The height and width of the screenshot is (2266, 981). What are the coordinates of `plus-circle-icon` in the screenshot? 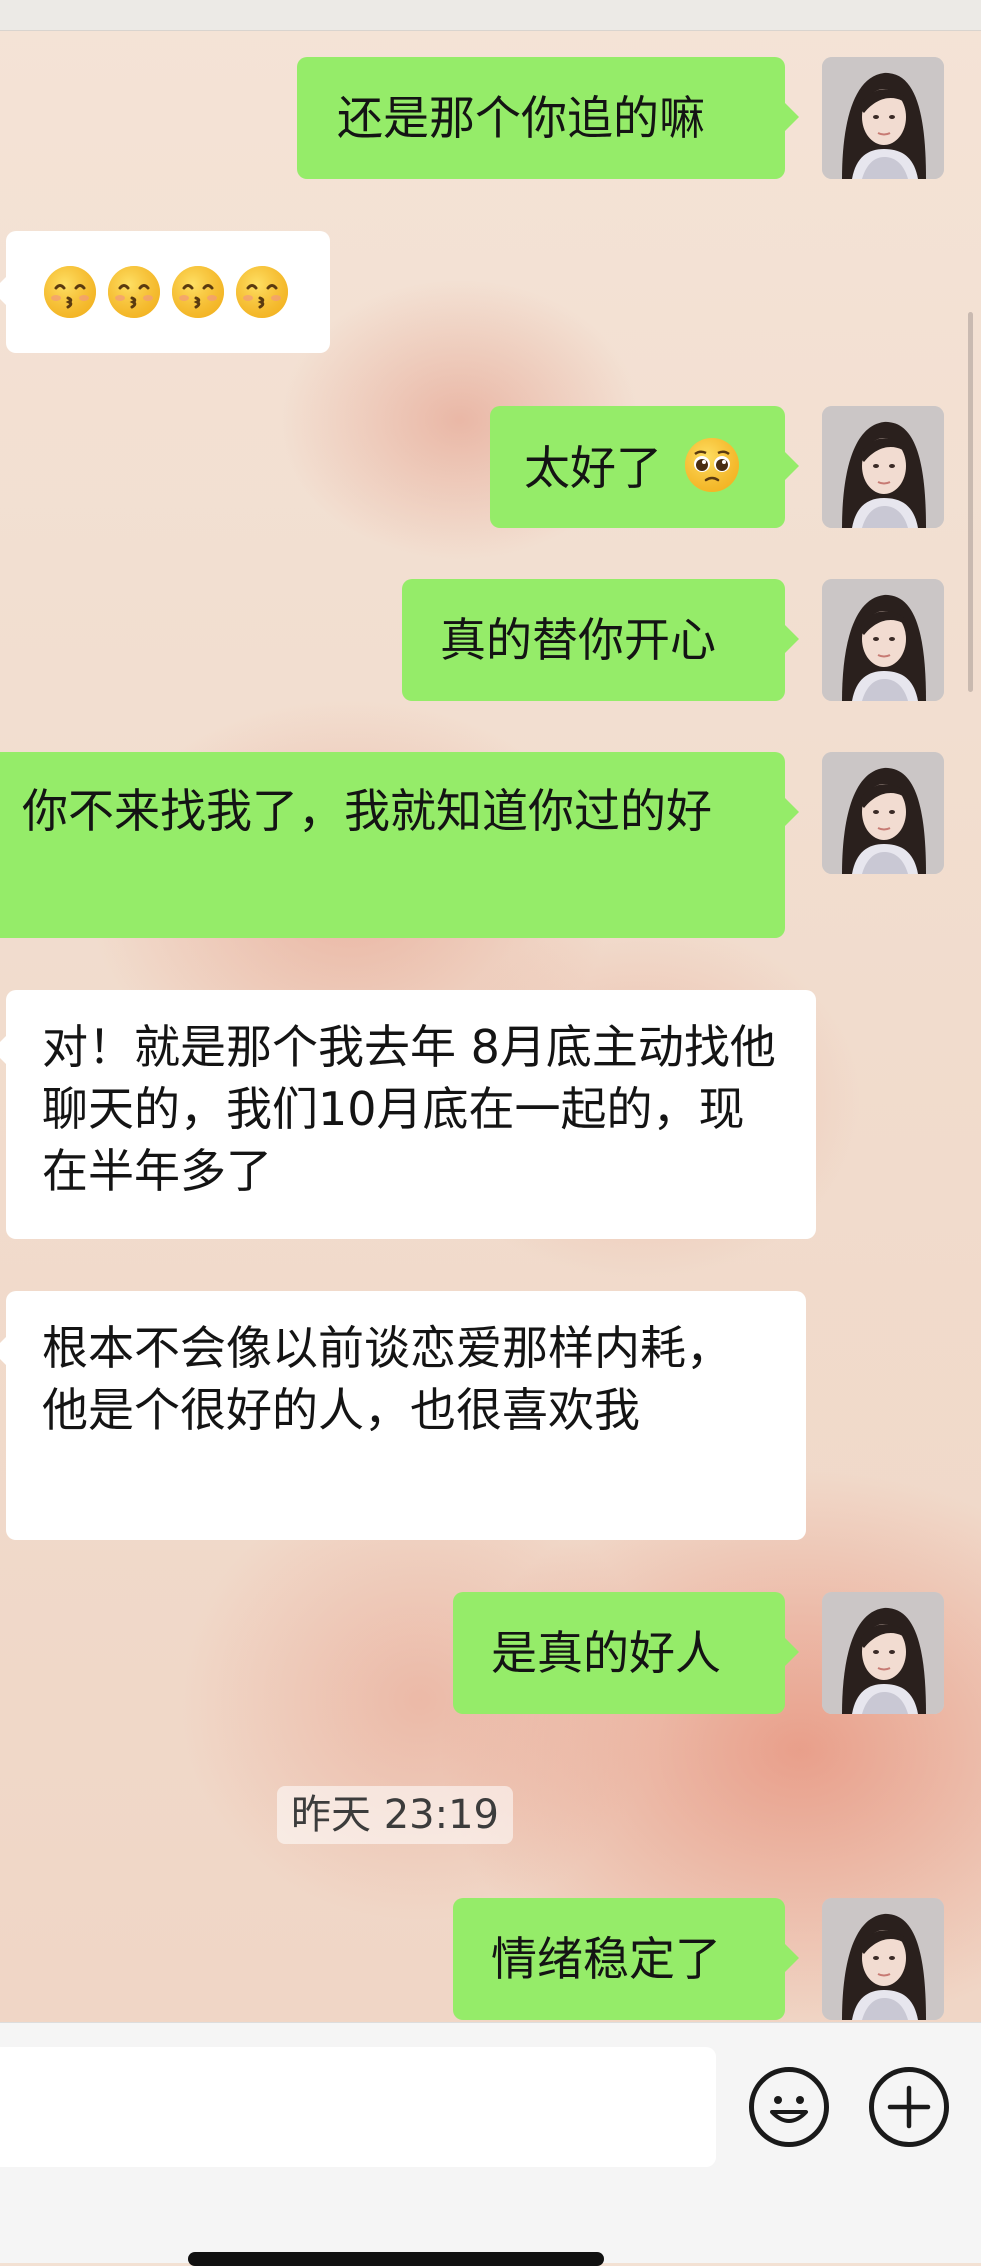 It's located at (909, 2107).